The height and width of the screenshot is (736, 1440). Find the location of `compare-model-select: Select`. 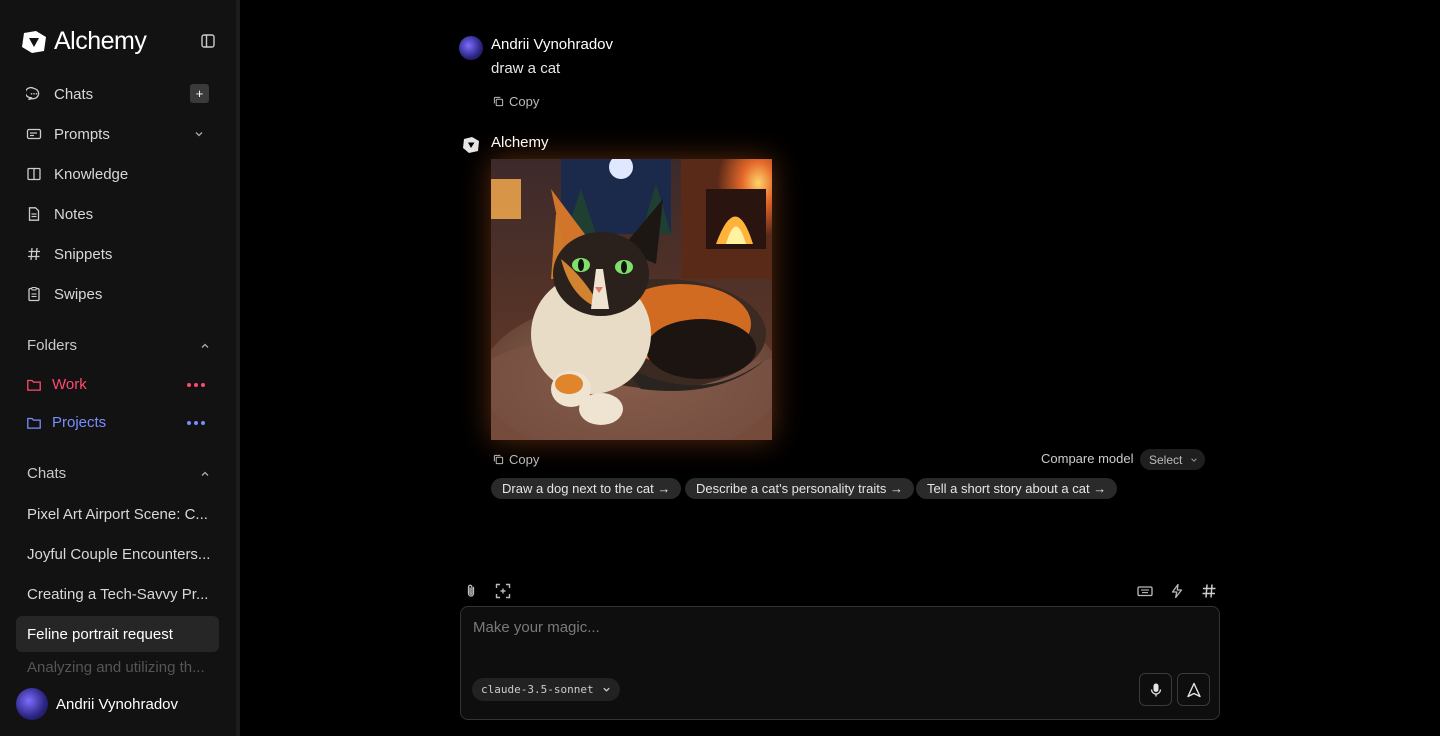

compare-model-select: Select is located at coordinates (1172, 459).